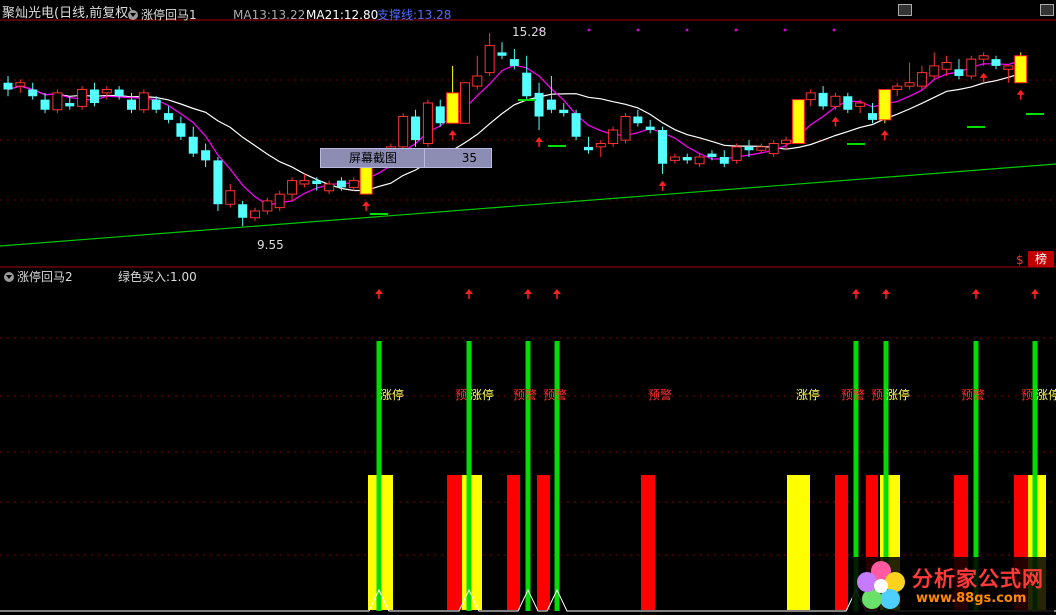  I want to click on ma13-readout: MA13:13.22, so click(269, 15).